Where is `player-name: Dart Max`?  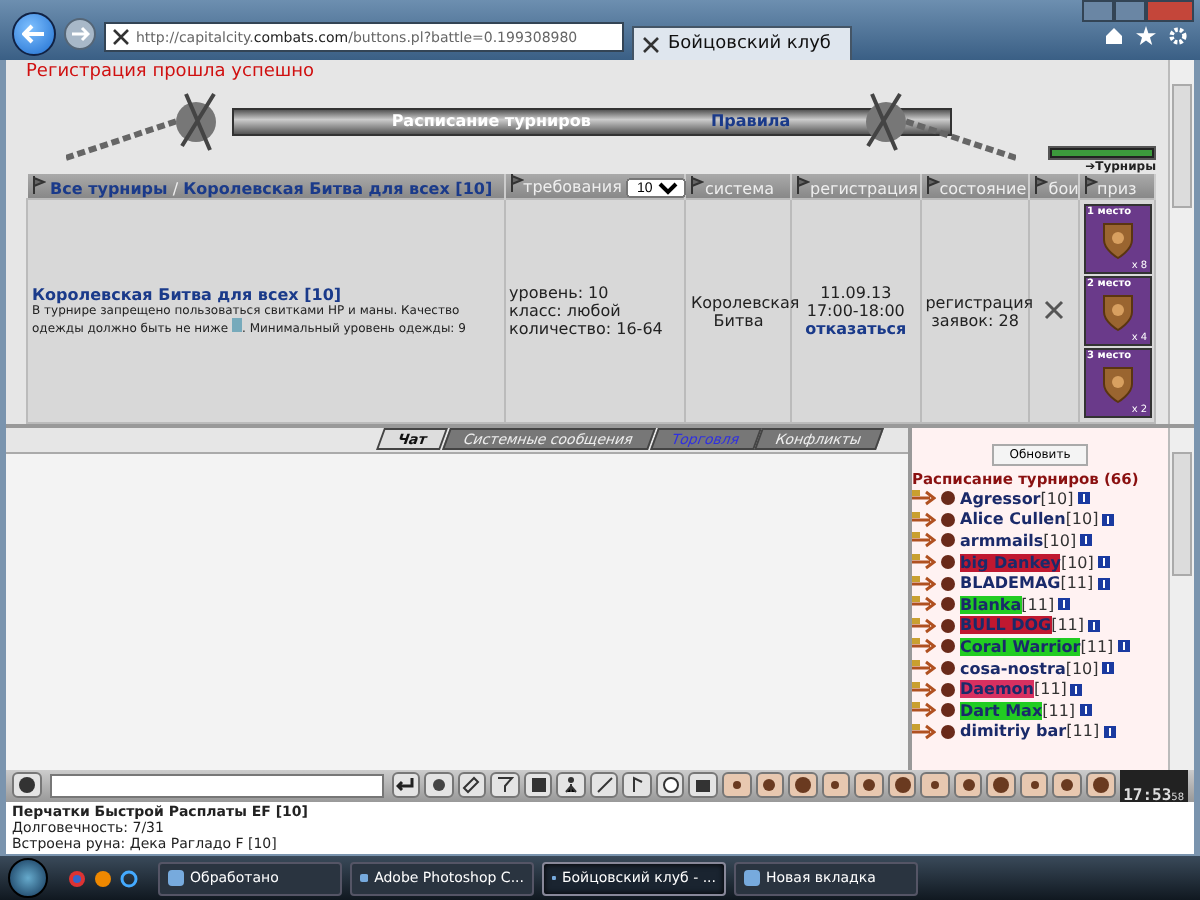
player-name: Dart Max is located at coordinates (1001, 710).